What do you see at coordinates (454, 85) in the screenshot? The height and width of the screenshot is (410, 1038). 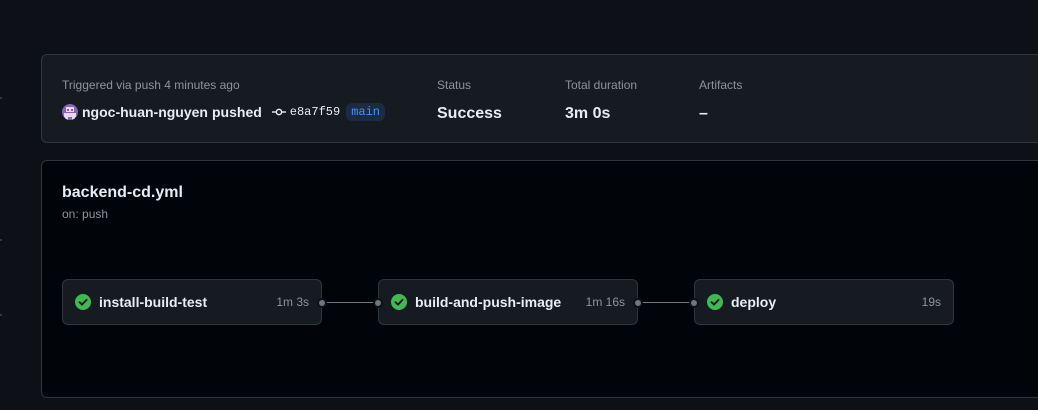 I see `status-label: Status` at bounding box center [454, 85].